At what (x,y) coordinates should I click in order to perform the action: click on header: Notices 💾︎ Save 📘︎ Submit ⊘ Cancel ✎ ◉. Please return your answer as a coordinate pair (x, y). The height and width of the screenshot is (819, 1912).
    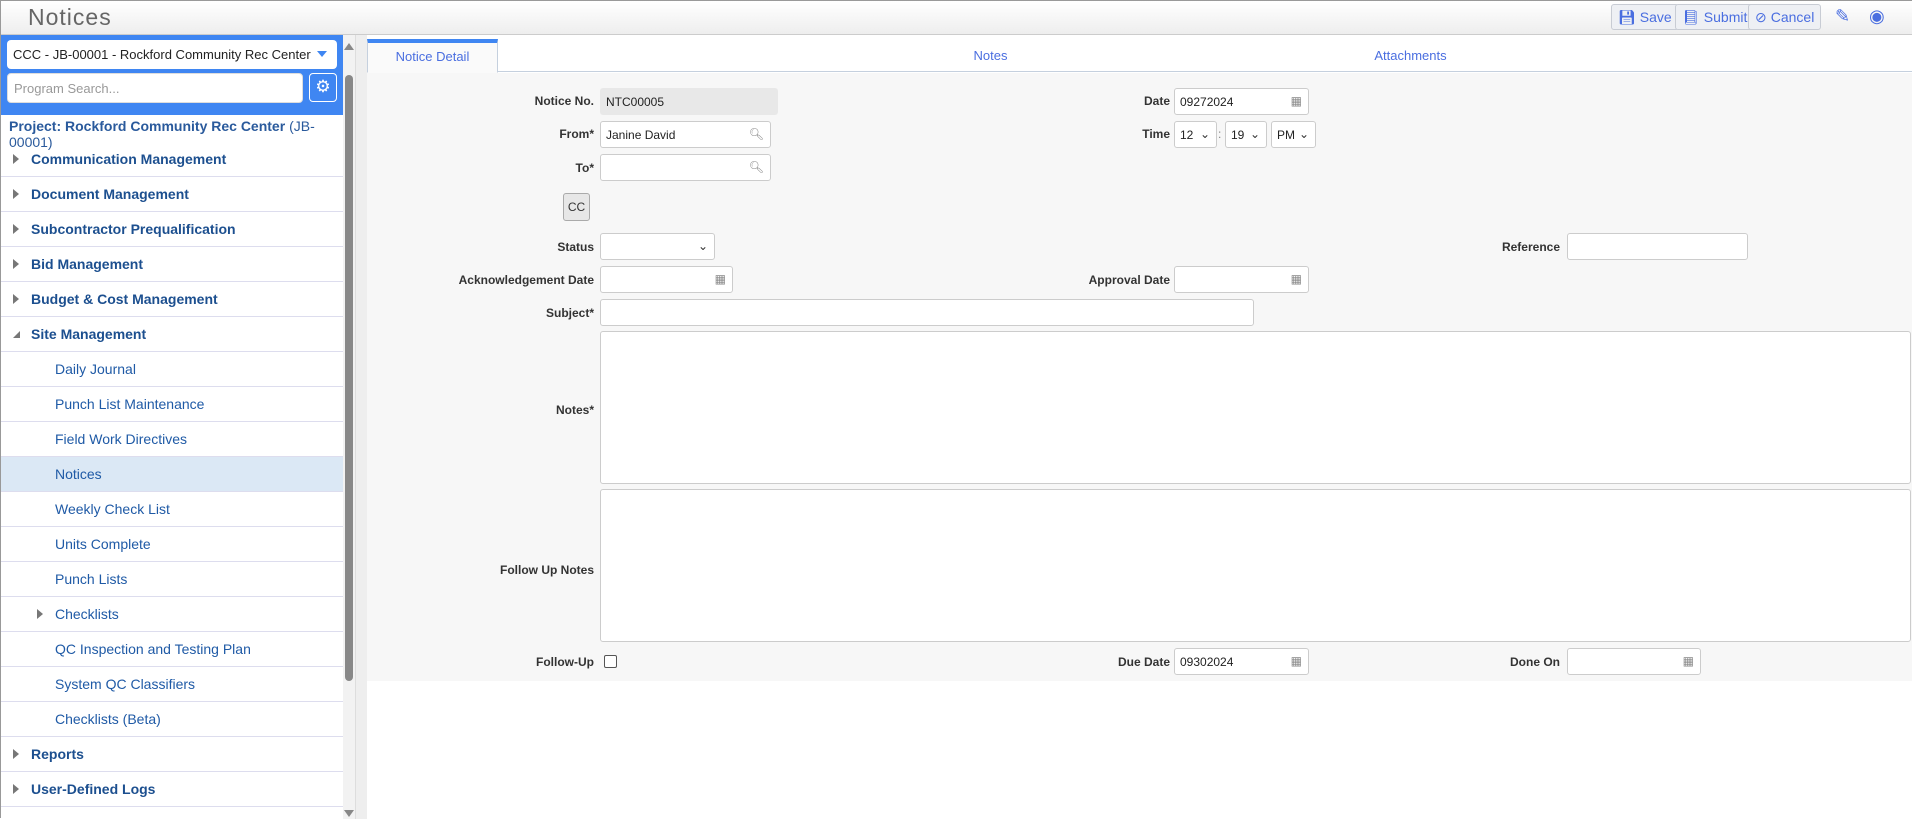
    Looking at the image, I should click on (956, 18).